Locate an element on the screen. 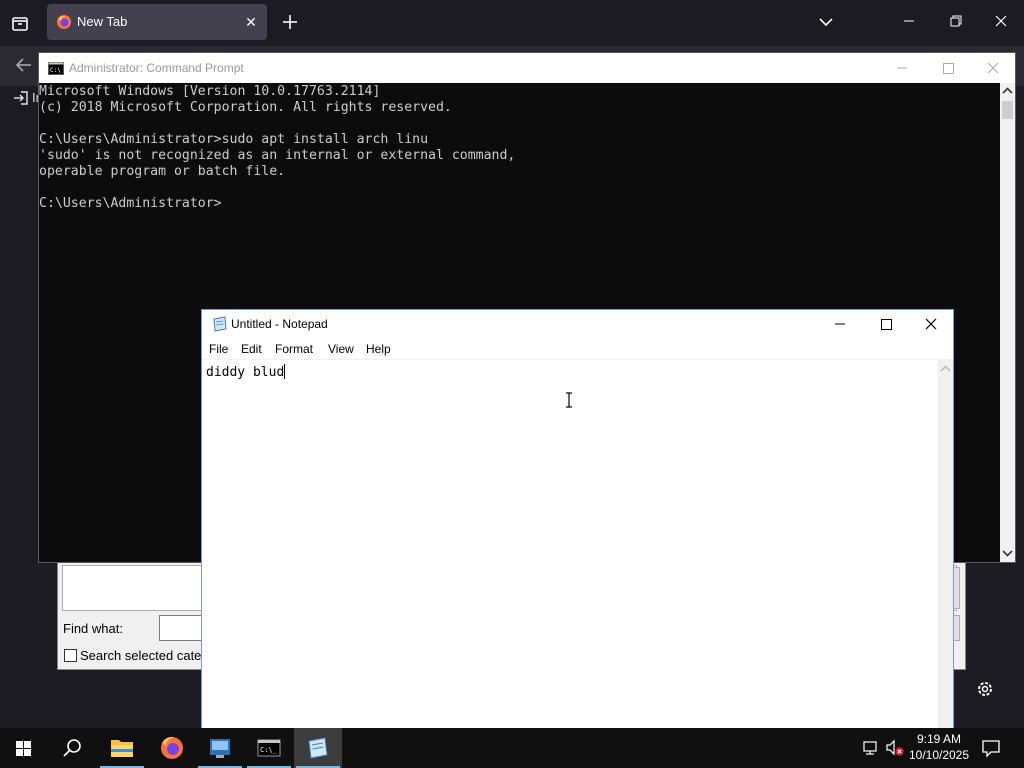  tab-new-tab: New Tab ✕ is located at coordinates (157, 22).